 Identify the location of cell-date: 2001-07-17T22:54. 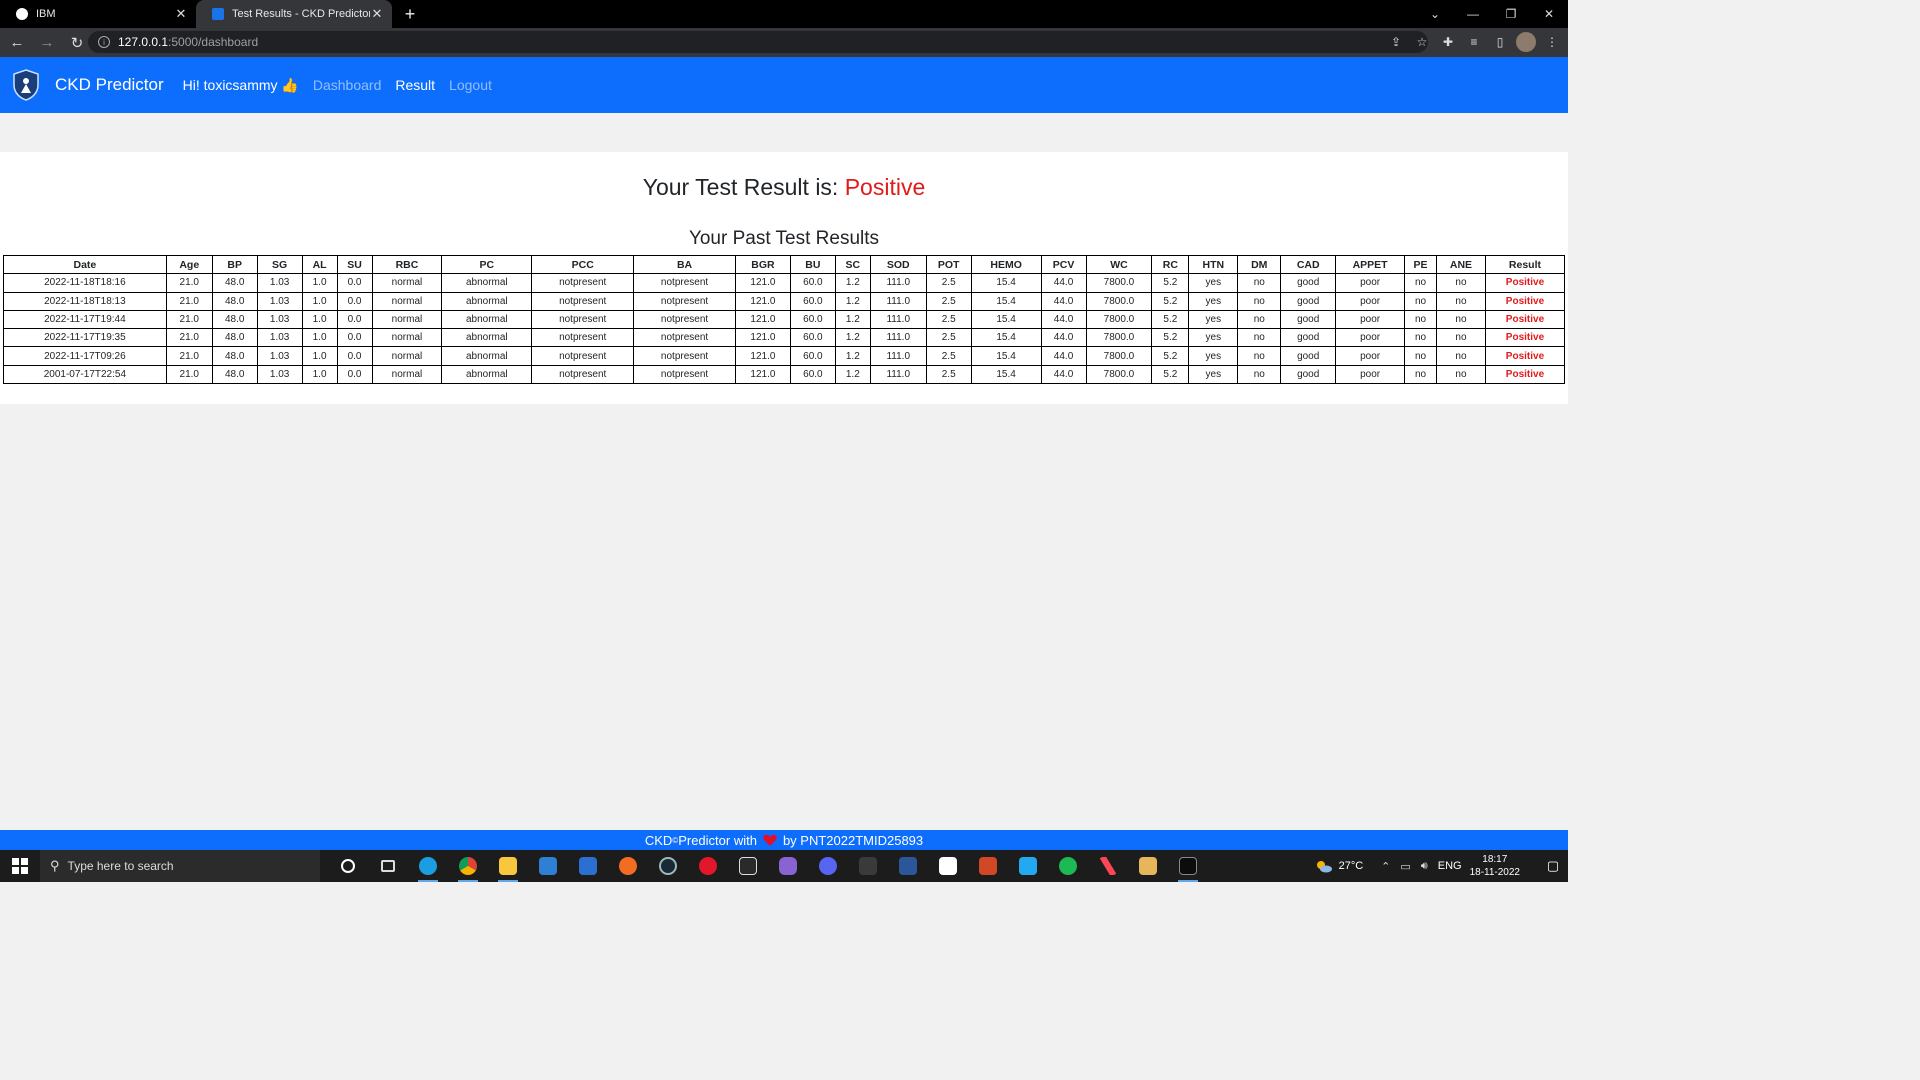
(85, 374).